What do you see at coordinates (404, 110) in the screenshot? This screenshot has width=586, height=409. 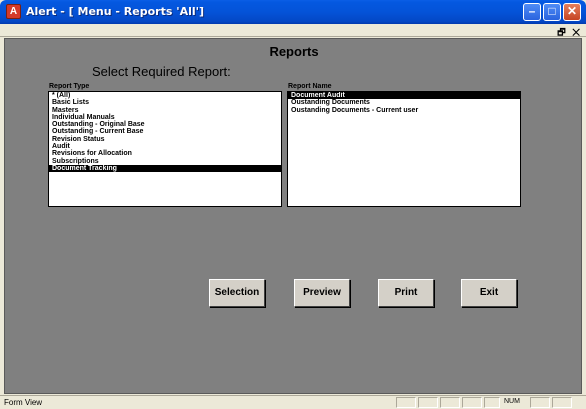 I see `report-name-list-item: Oustanding Documents - Current user` at bounding box center [404, 110].